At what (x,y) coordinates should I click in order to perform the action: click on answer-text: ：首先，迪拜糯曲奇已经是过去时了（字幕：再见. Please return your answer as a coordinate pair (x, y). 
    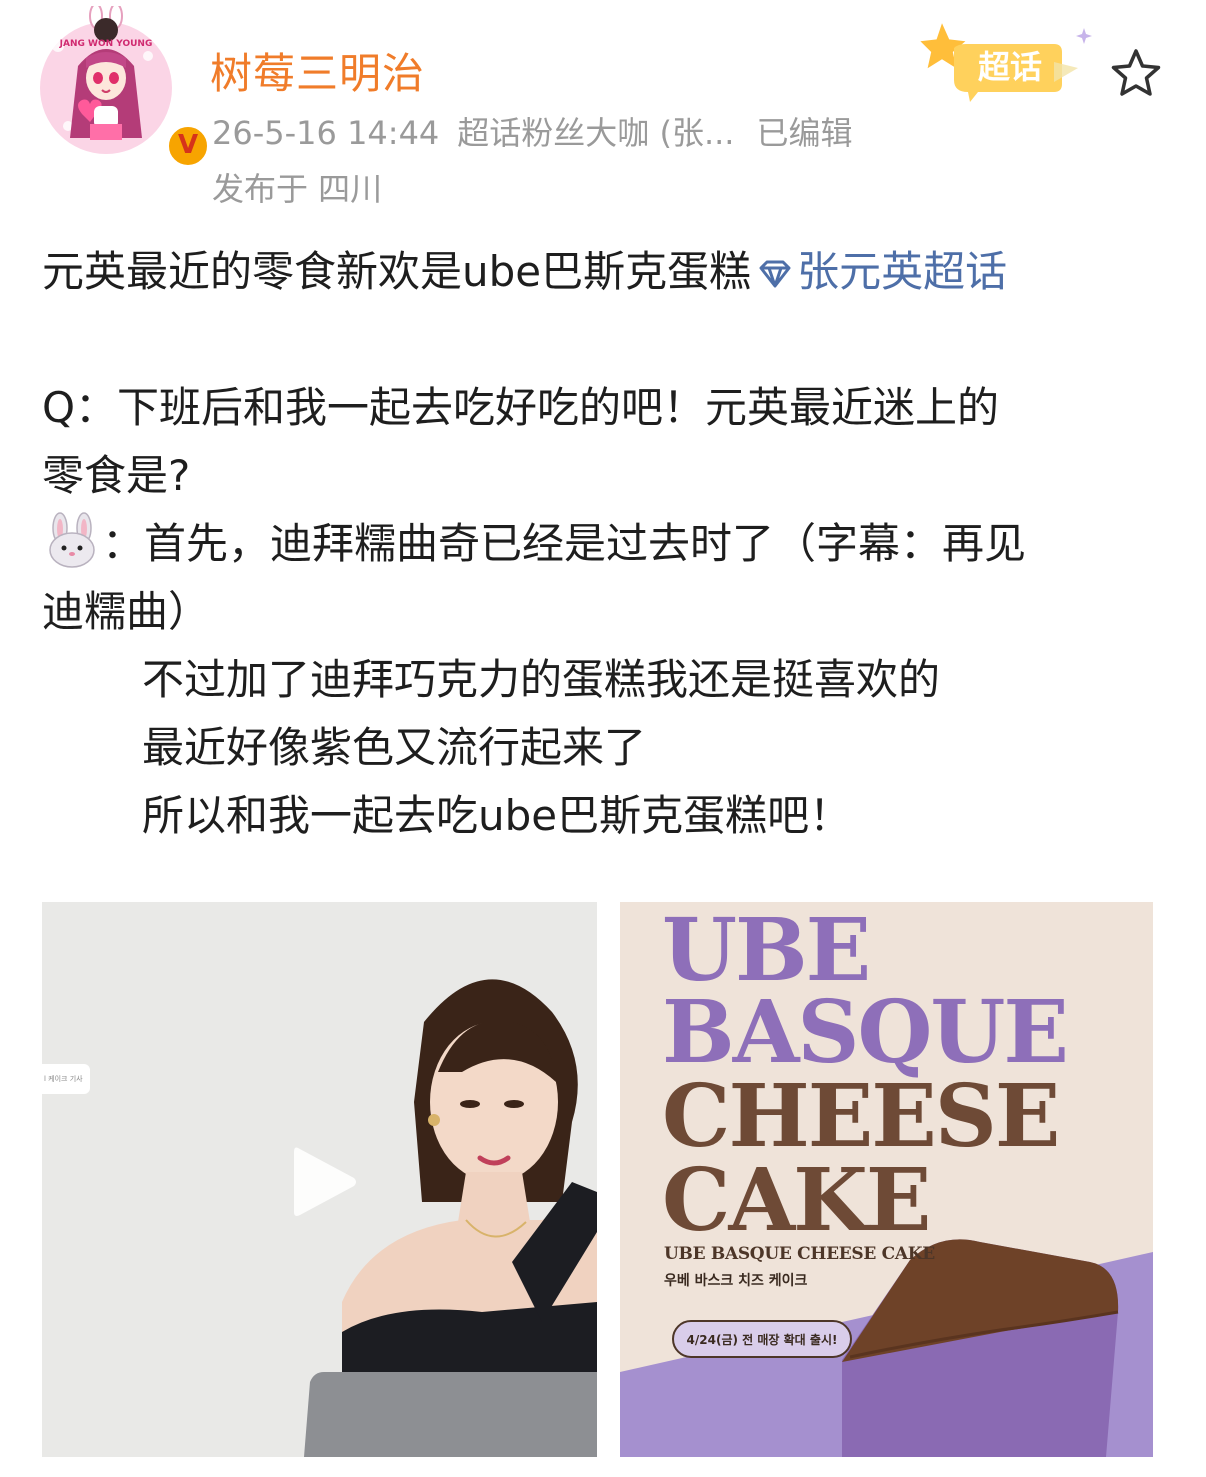
    Looking at the image, I should click on (564, 543).